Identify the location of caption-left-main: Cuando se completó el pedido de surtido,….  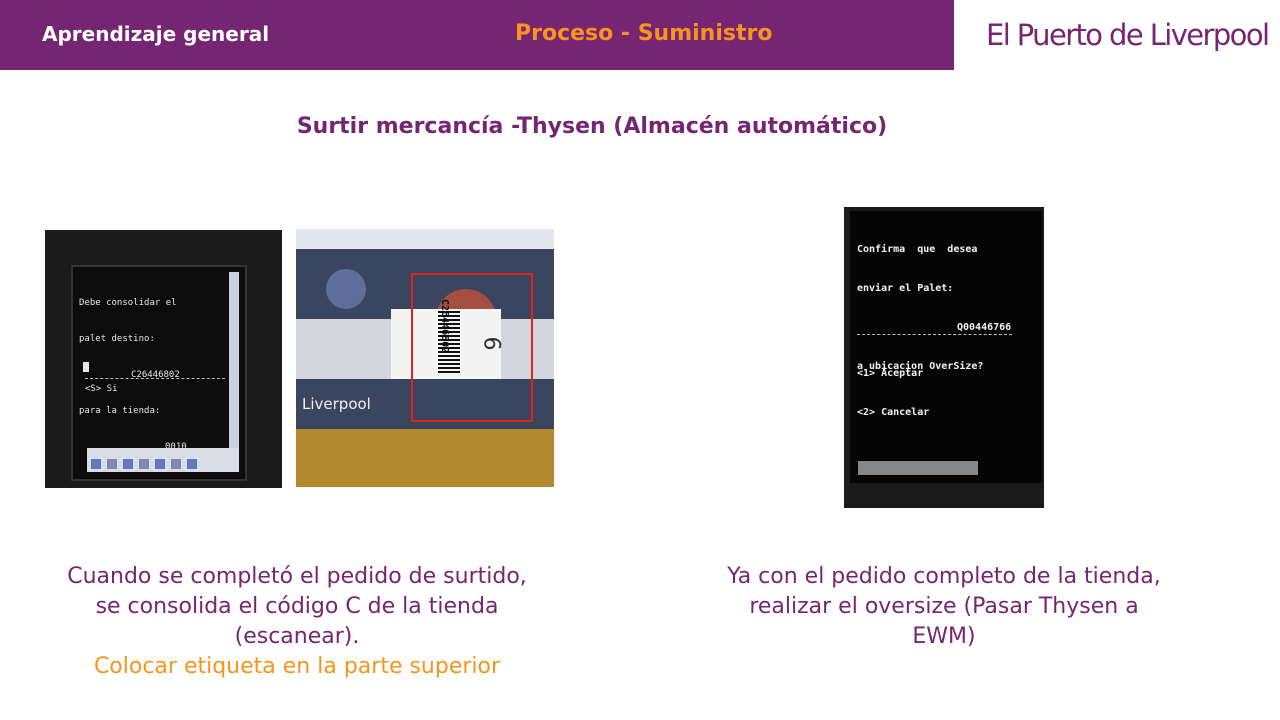
(297, 606).